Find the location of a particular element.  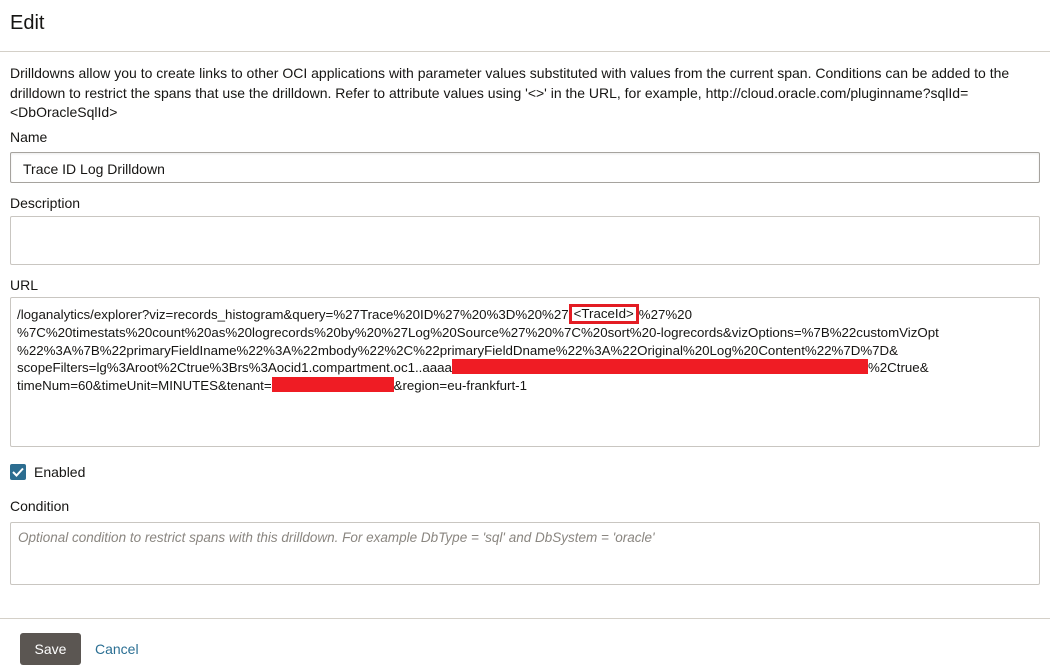

name-value: Trace ID Log Drilldown is located at coordinates (94, 169).